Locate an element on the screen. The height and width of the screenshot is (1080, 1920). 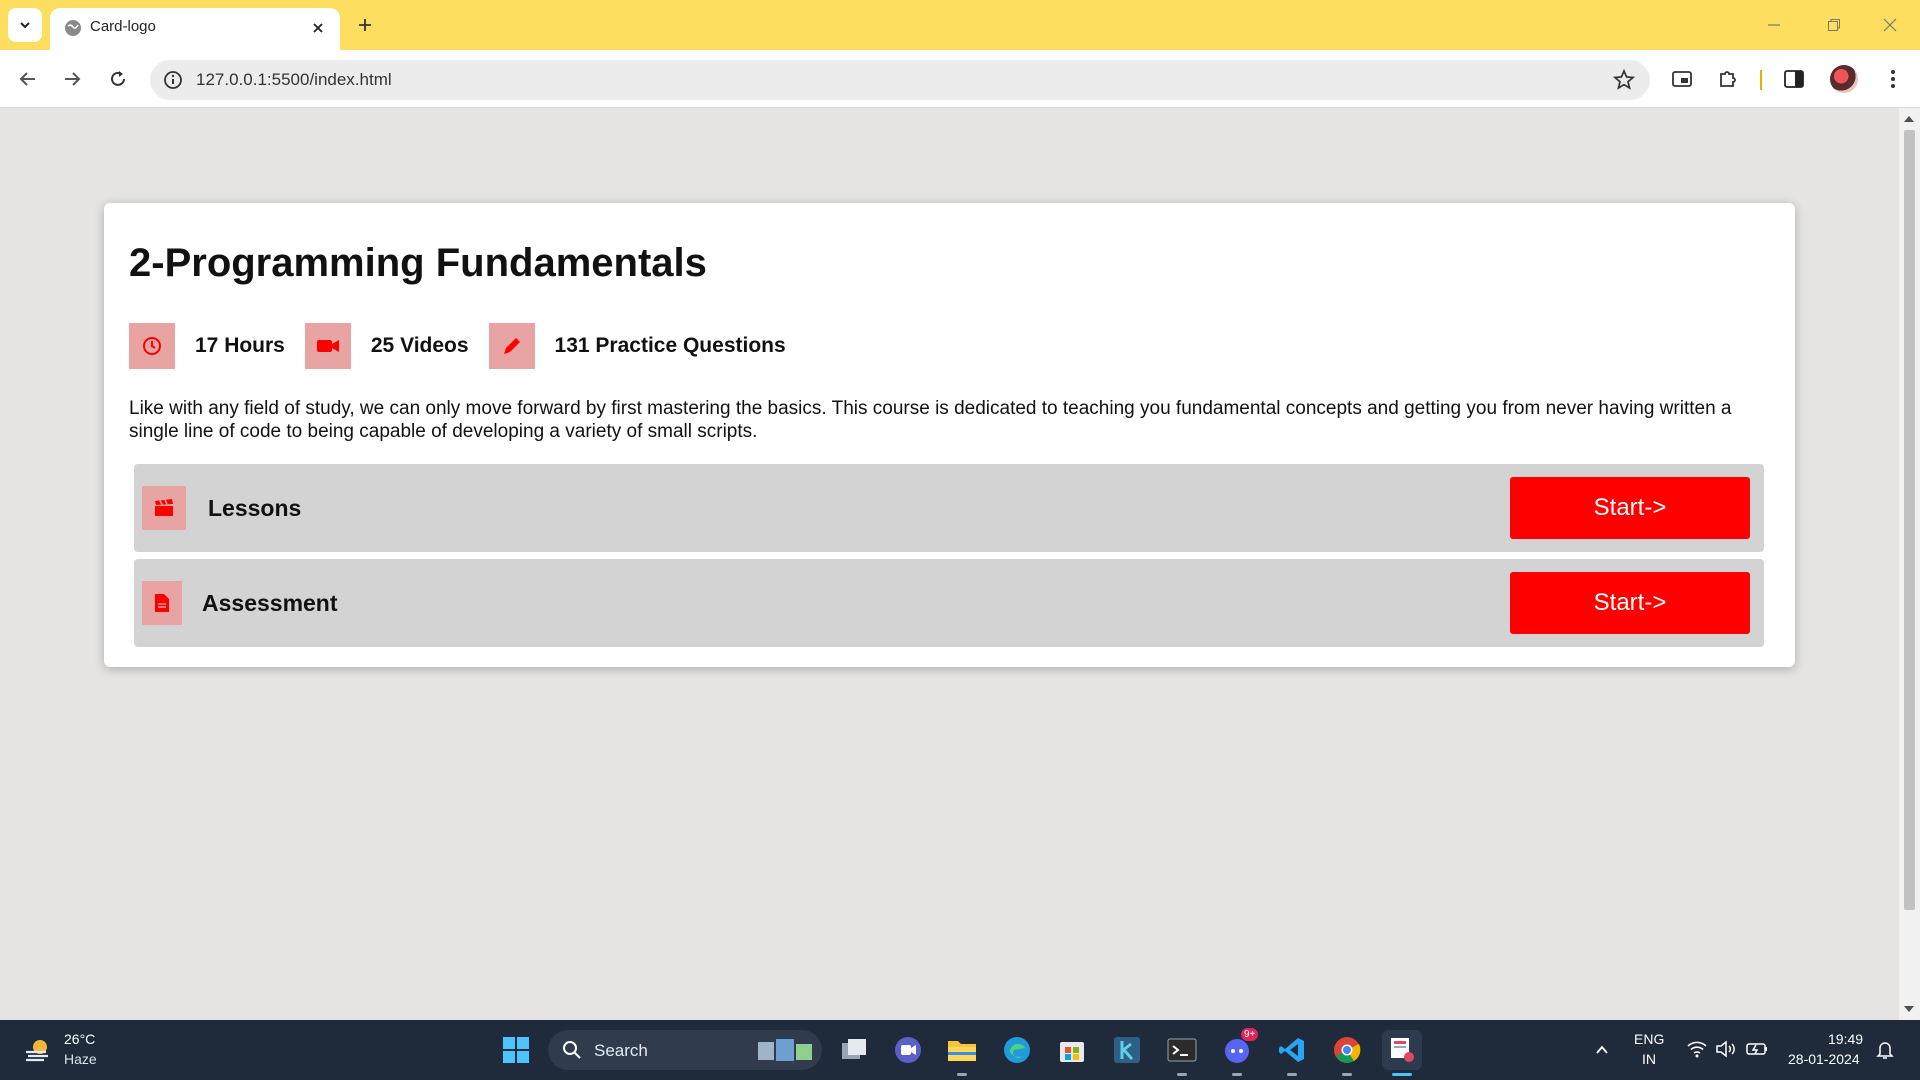
microsoft-store-app is located at coordinates (1072, 1050).